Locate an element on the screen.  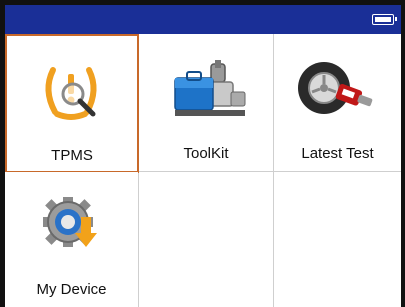
tile-my-device: My Device is located at coordinates (71, 239).